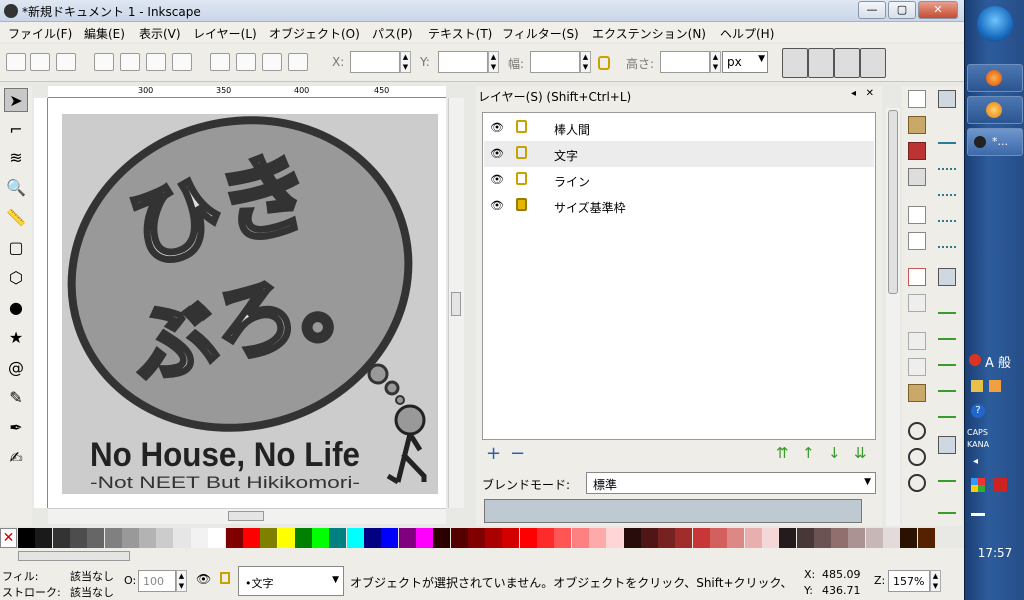  Describe the element at coordinates (375, 62) in the screenshot. I see `x-input` at that location.